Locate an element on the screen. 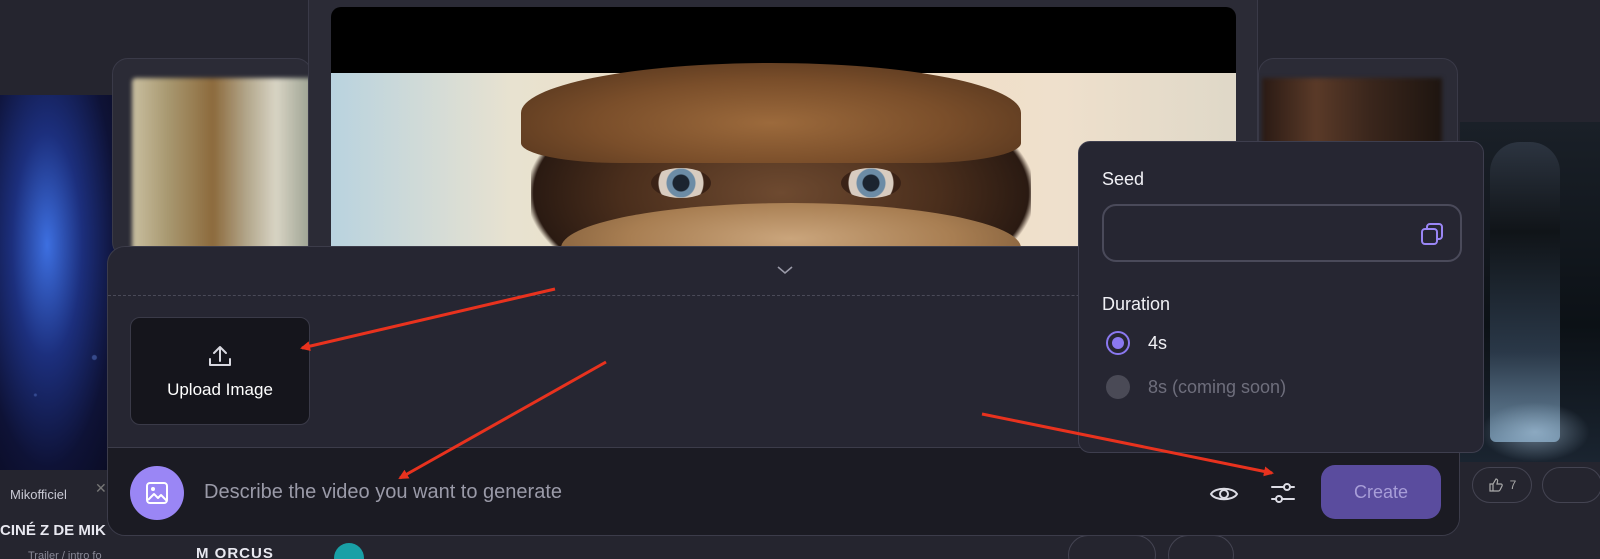 The image size is (1600, 559). preview-toggle-button is located at coordinates (1224, 494).